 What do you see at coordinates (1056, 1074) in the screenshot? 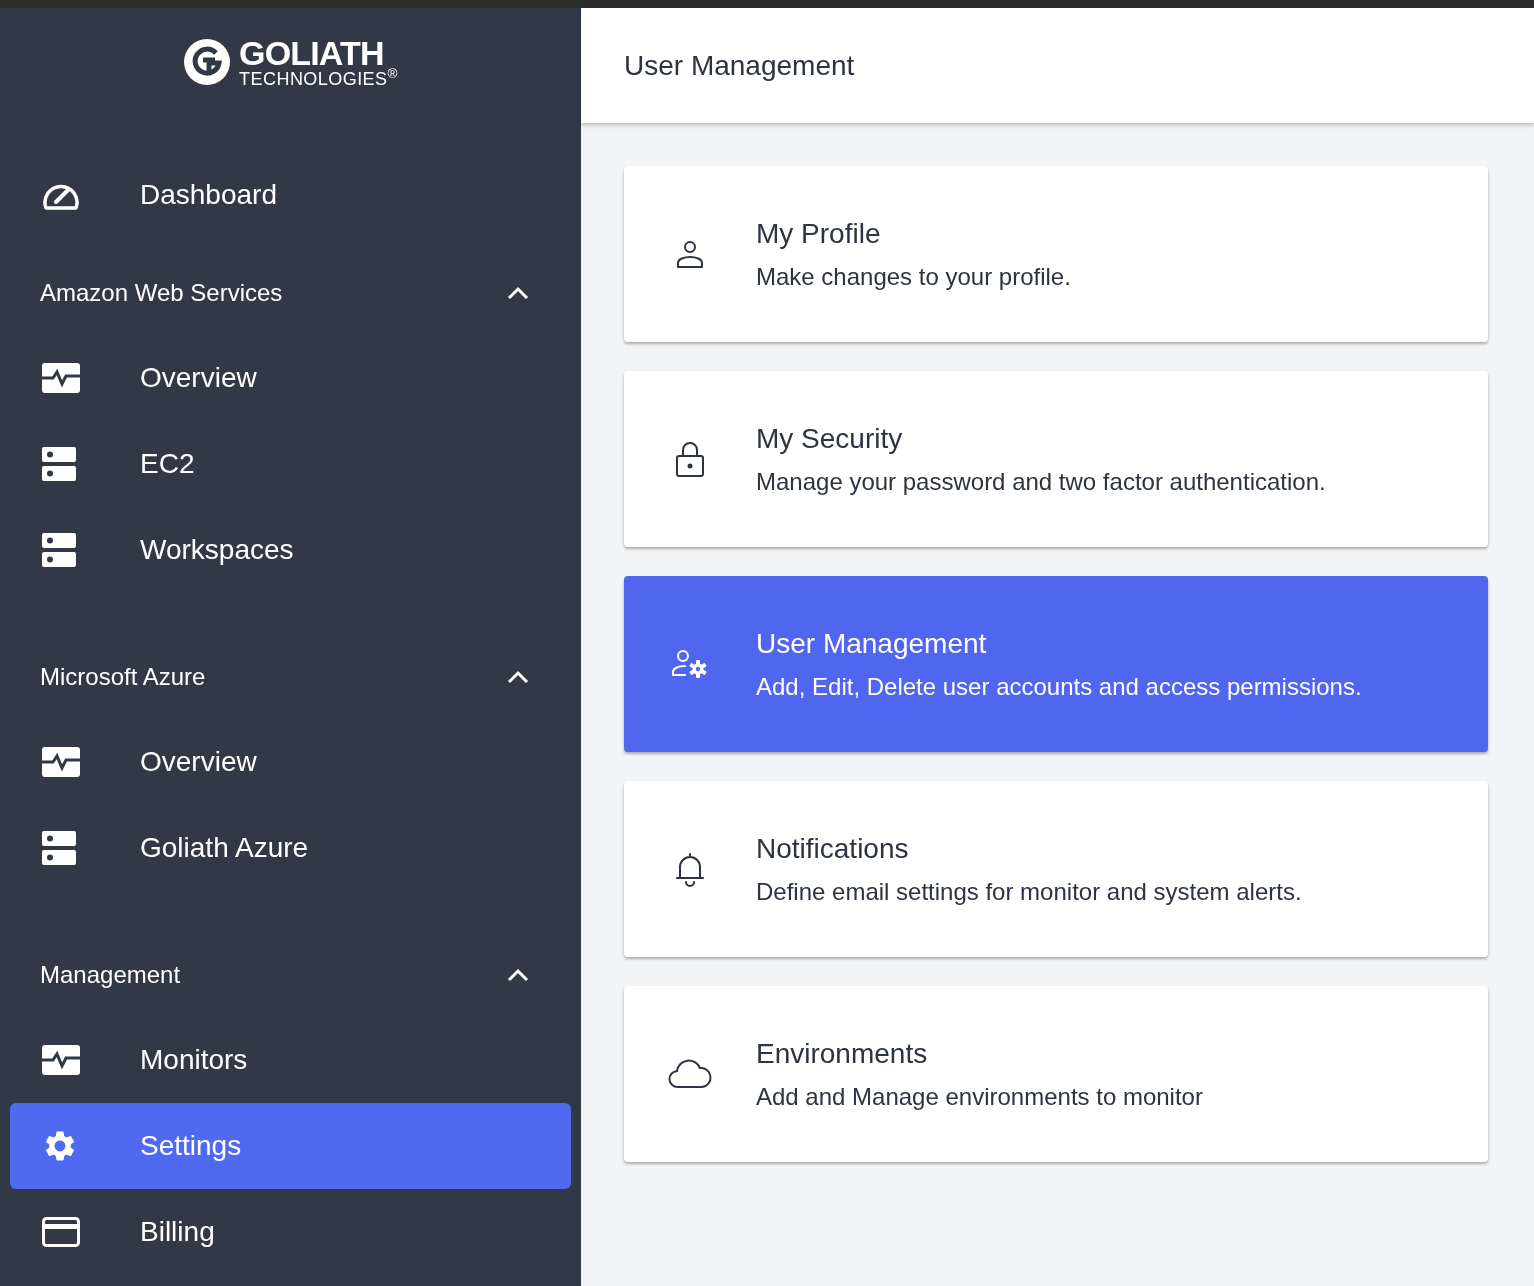
I see `settings-card: Environments Add and Manage environments to monitor` at bounding box center [1056, 1074].